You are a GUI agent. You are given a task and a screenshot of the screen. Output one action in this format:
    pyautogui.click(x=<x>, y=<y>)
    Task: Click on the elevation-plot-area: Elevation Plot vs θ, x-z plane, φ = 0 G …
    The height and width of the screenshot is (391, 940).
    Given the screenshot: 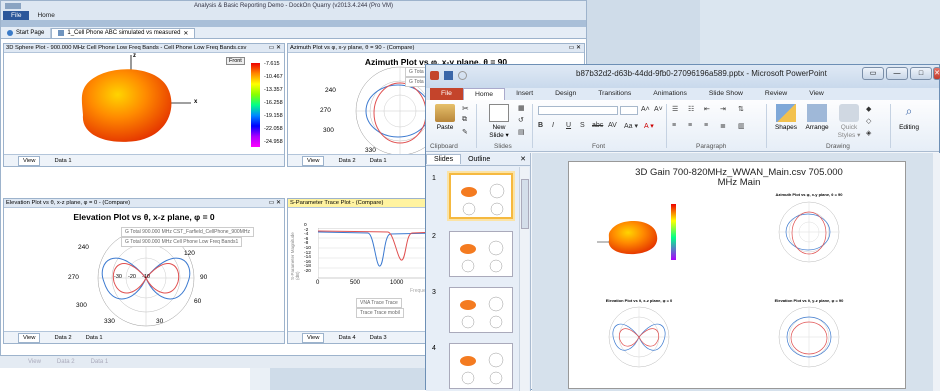 What is the action you would take?
    pyautogui.click(x=144, y=269)
    